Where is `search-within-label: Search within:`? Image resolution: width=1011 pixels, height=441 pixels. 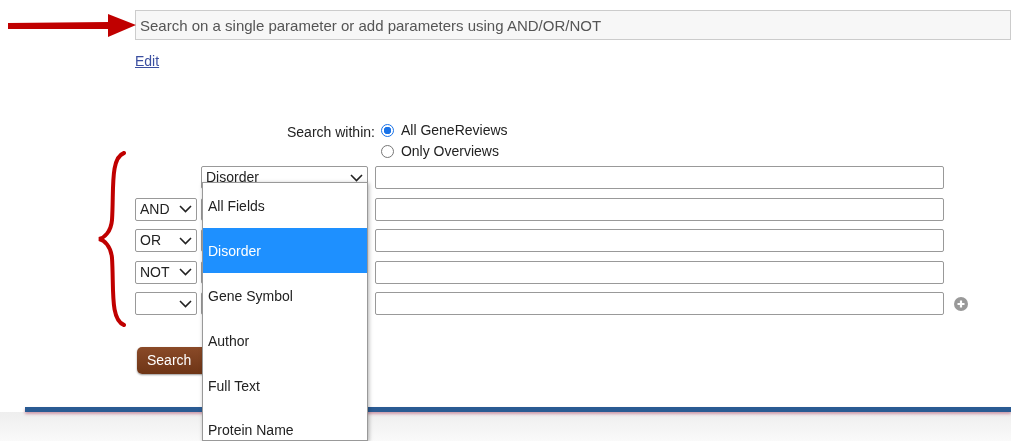
search-within-label: Search within: is located at coordinates (331, 132).